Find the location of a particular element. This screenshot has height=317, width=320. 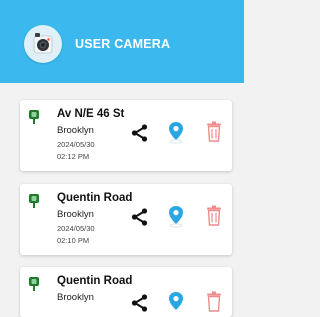

street-name: Av N/E 46 St is located at coordinates (91, 114).